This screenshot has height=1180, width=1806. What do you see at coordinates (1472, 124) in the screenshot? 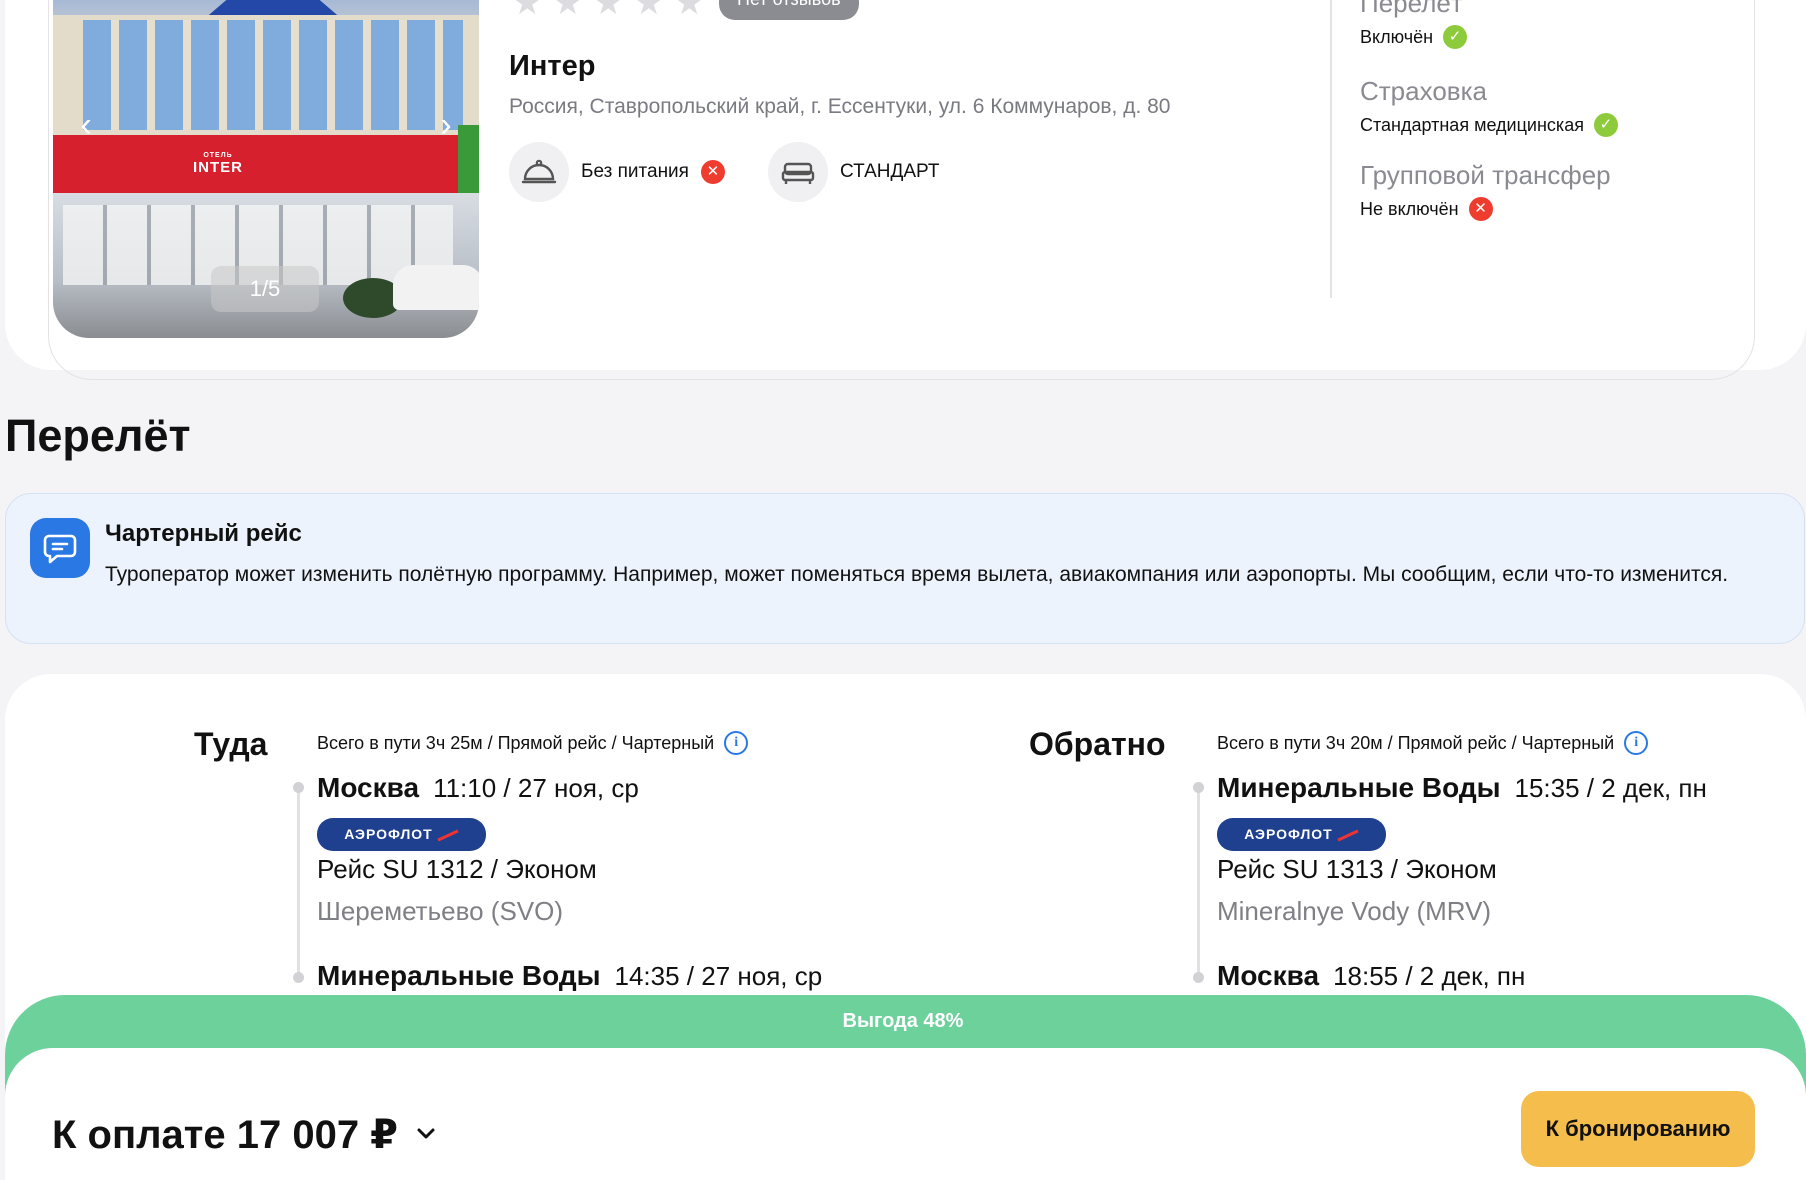
I see `included-value: Стандартная медицинская` at bounding box center [1472, 124].